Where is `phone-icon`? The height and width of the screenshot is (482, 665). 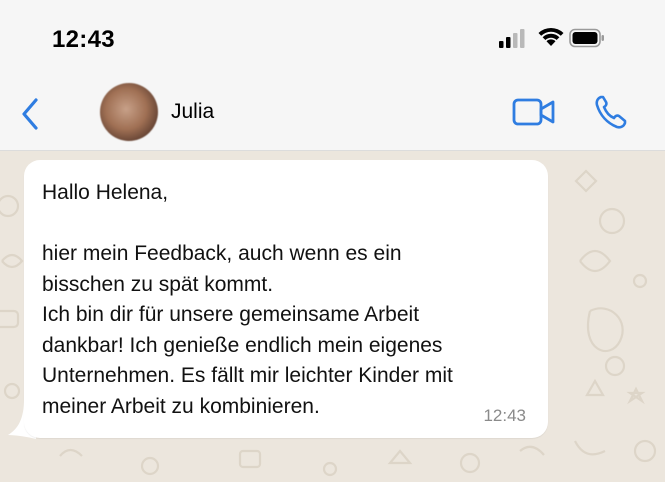 phone-icon is located at coordinates (611, 112).